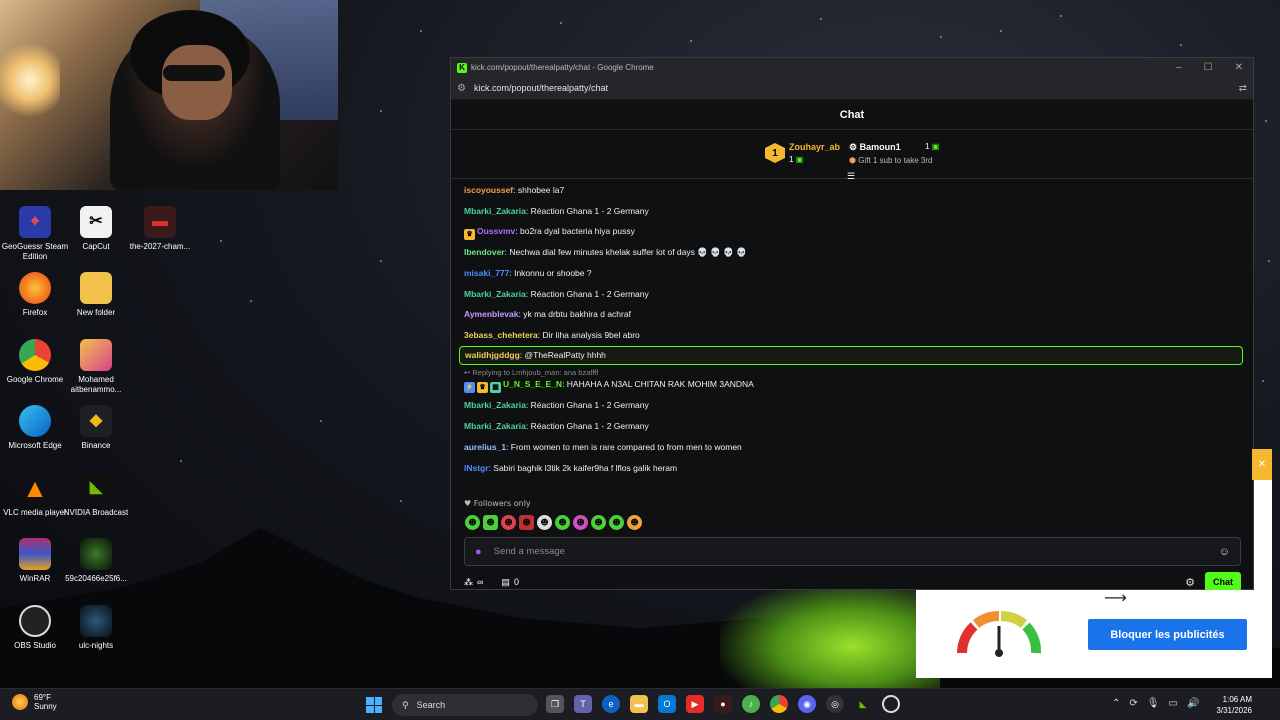 The image size is (1280, 720). What do you see at coordinates (1172, 703) in the screenshot?
I see `network-icon: ▭` at bounding box center [1172, 703].